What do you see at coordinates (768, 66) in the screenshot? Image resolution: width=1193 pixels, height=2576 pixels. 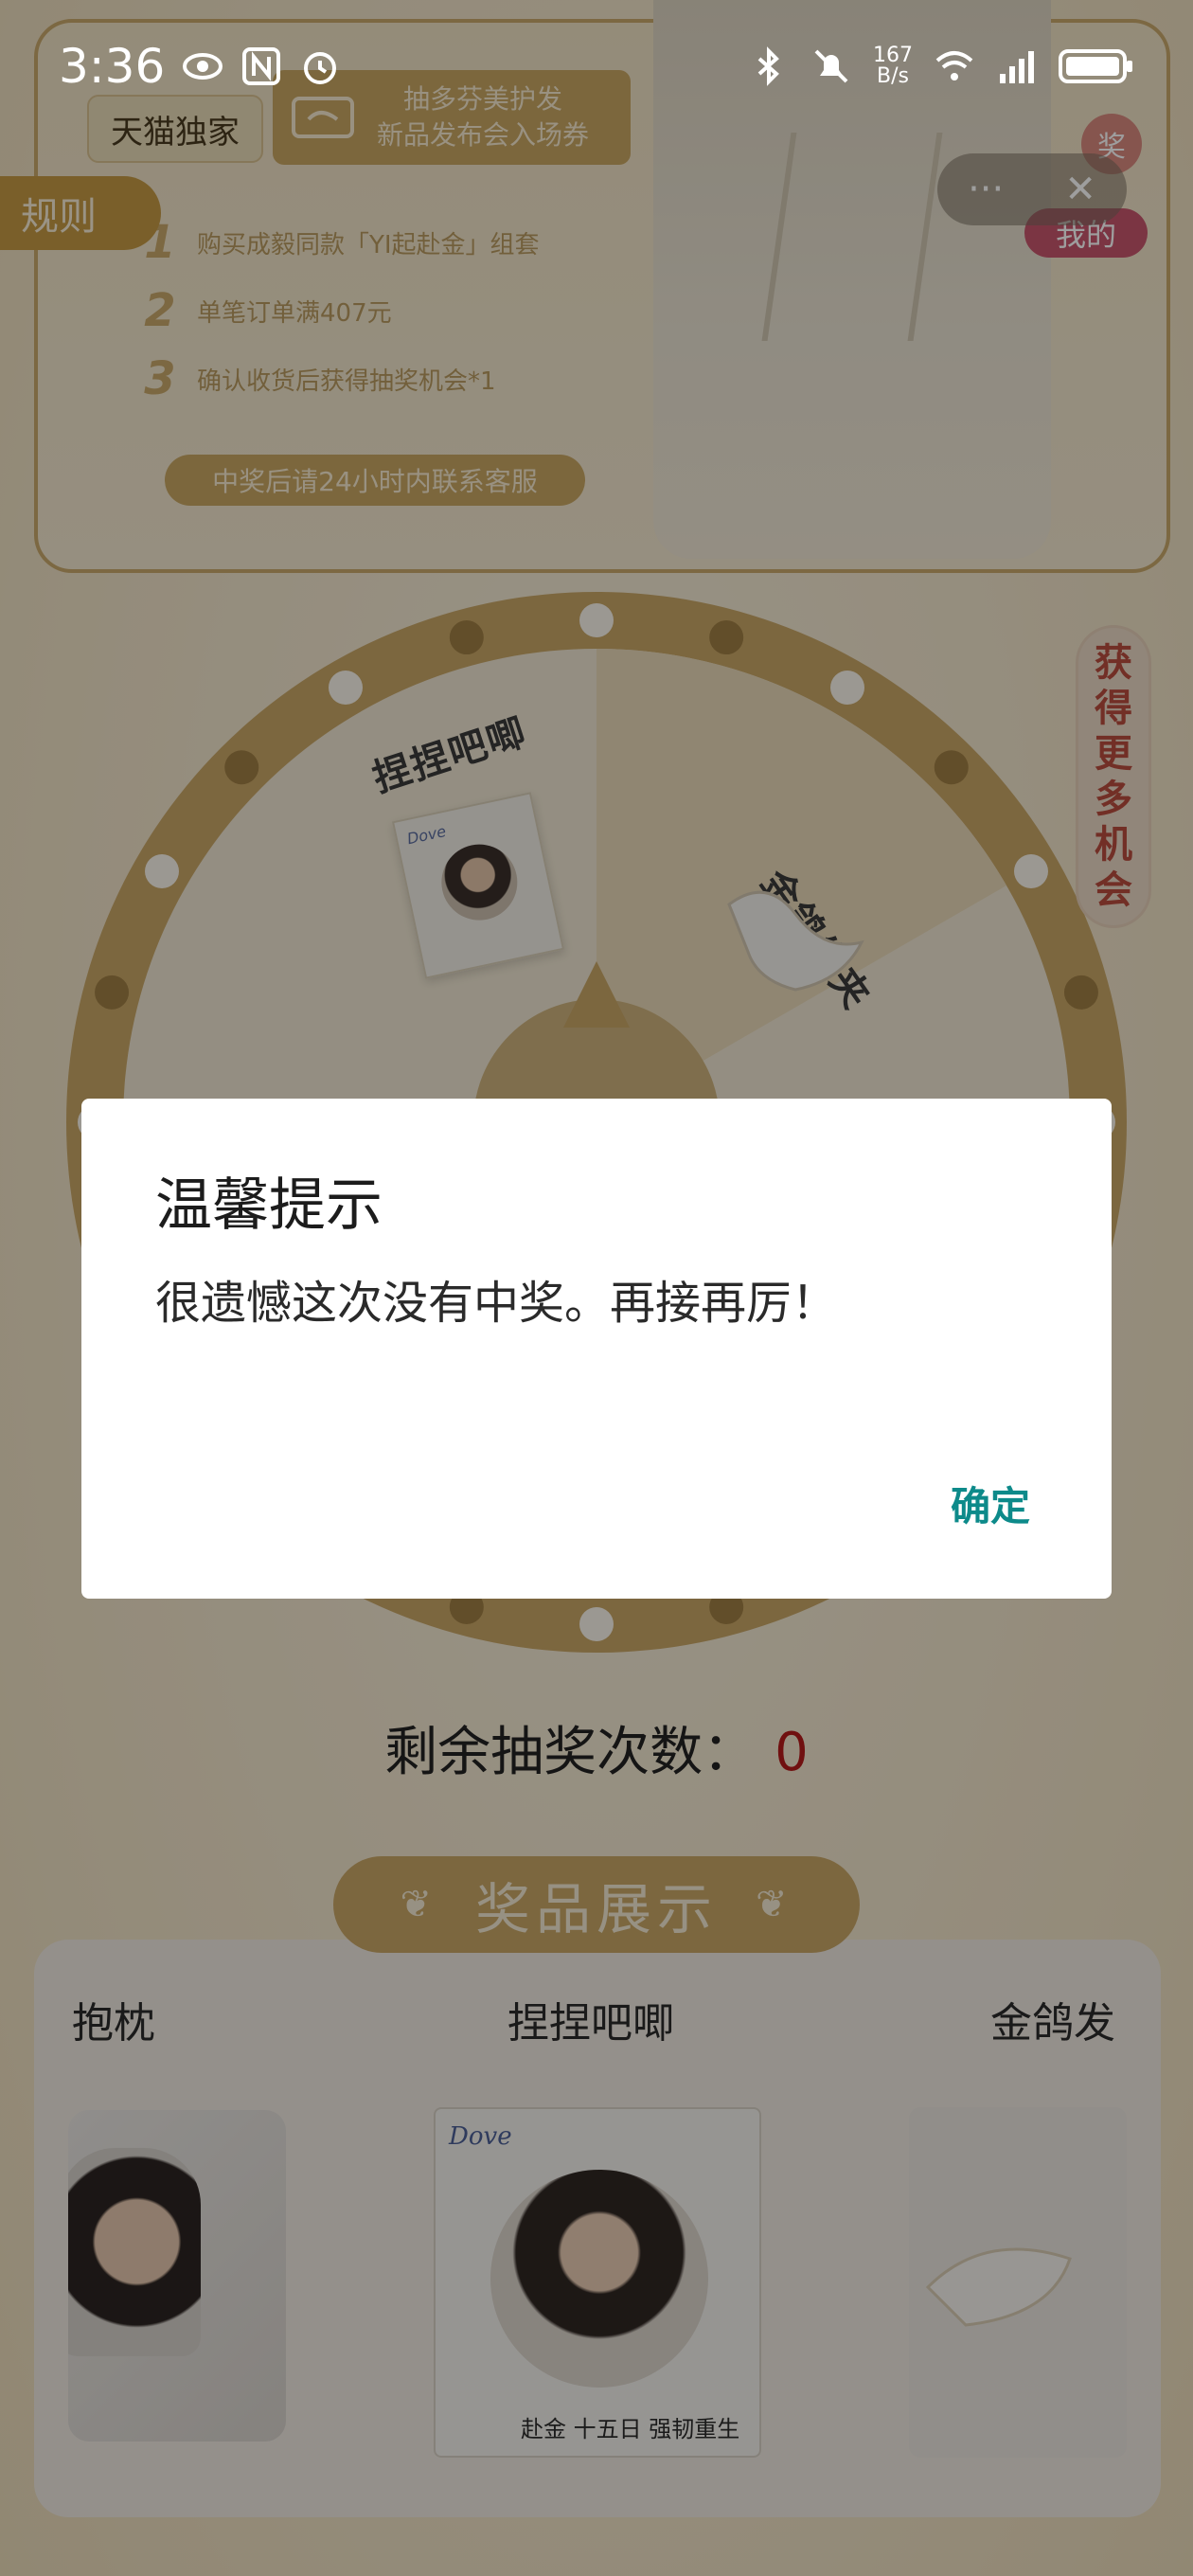 I see `bluetooth-icon` at bounding box center [768, 66].